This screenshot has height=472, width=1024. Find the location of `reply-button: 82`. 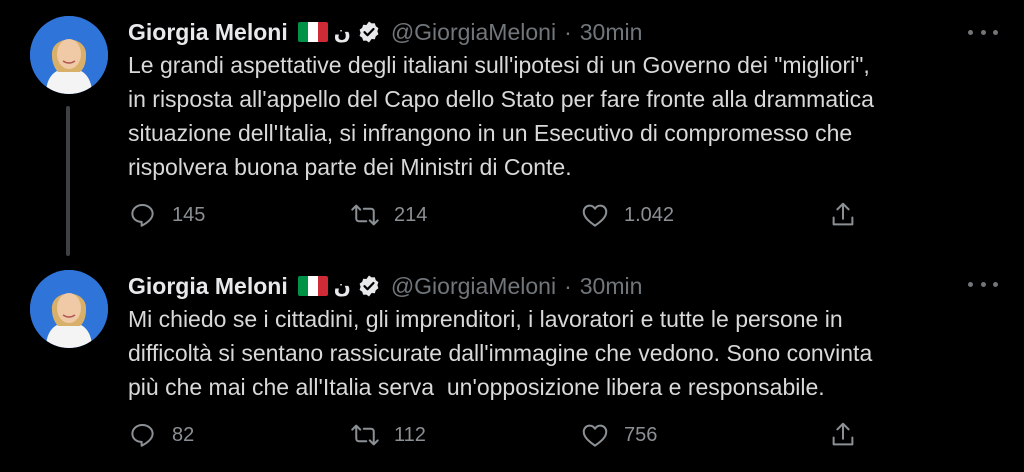

reply-button: 82 is located at coordinates (161, 435).